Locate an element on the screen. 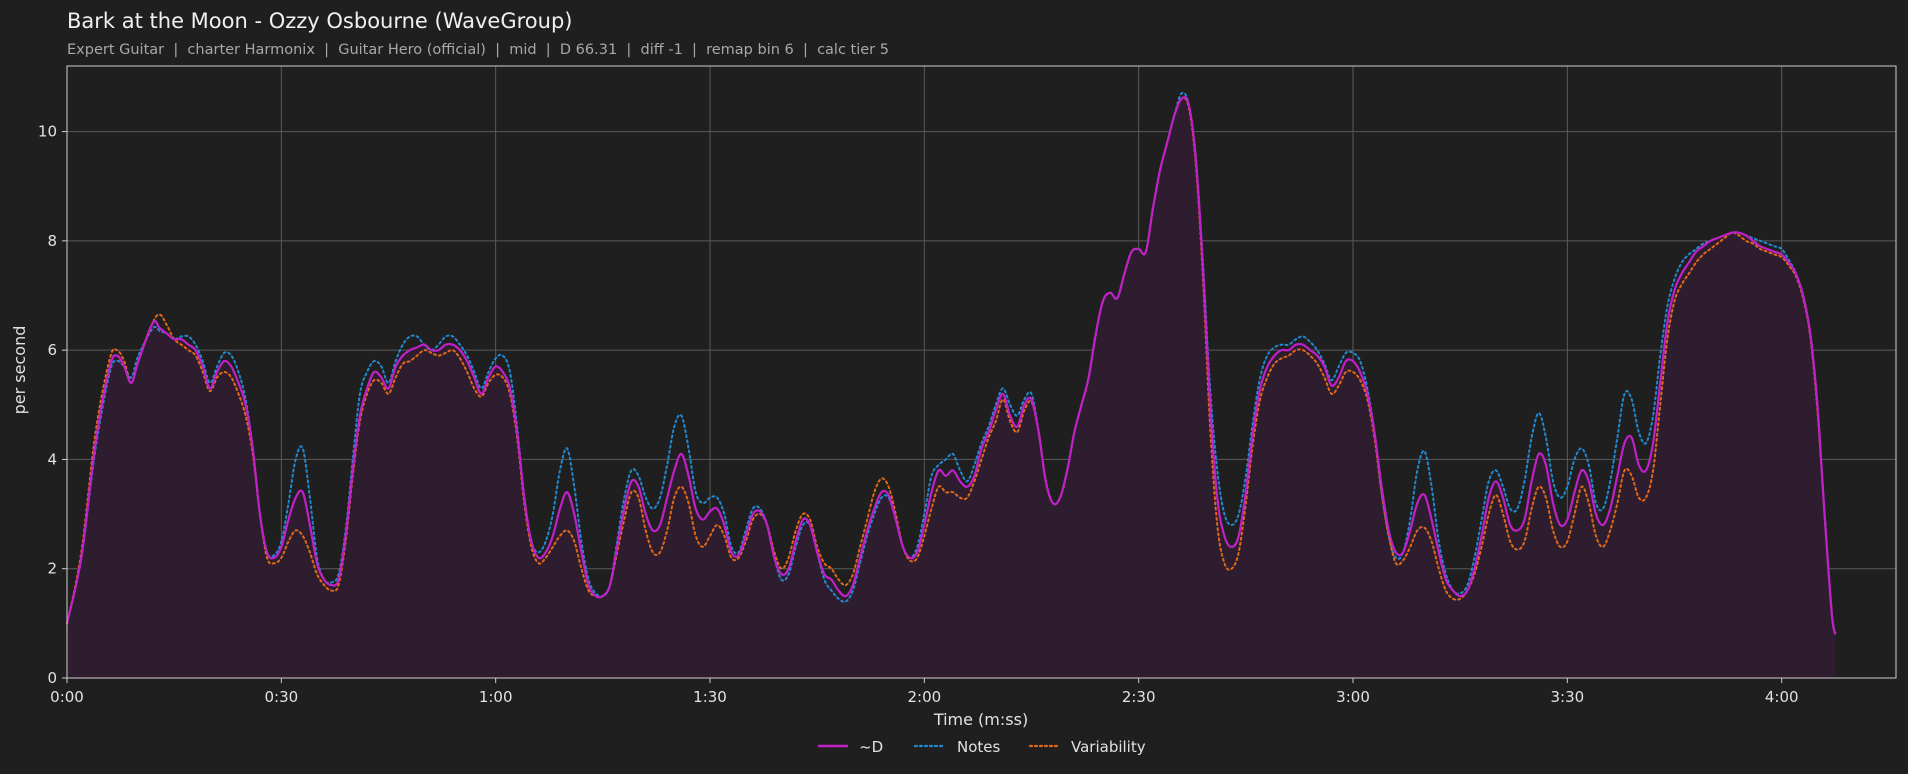 The width and height of the screenshot is (1908, 774). y-tick-label: 10 is located at coordinates (47, 132).